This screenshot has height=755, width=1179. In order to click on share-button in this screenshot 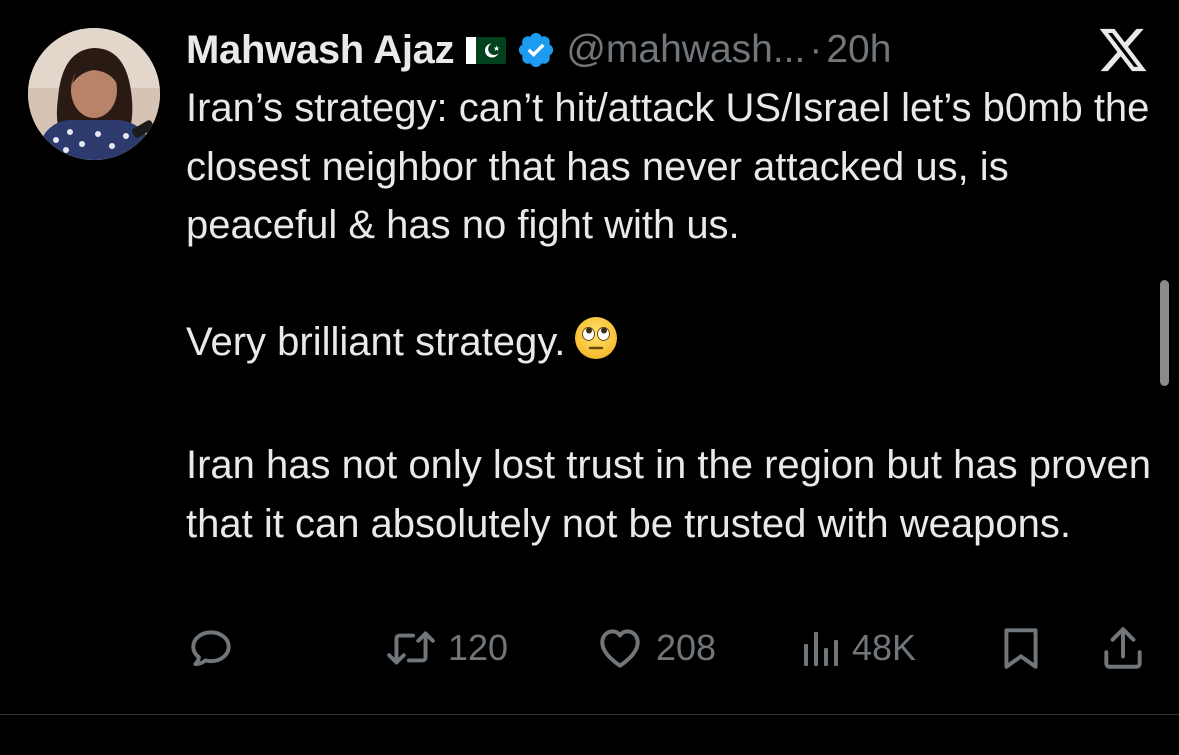, I will do `click(1123, 648)`.